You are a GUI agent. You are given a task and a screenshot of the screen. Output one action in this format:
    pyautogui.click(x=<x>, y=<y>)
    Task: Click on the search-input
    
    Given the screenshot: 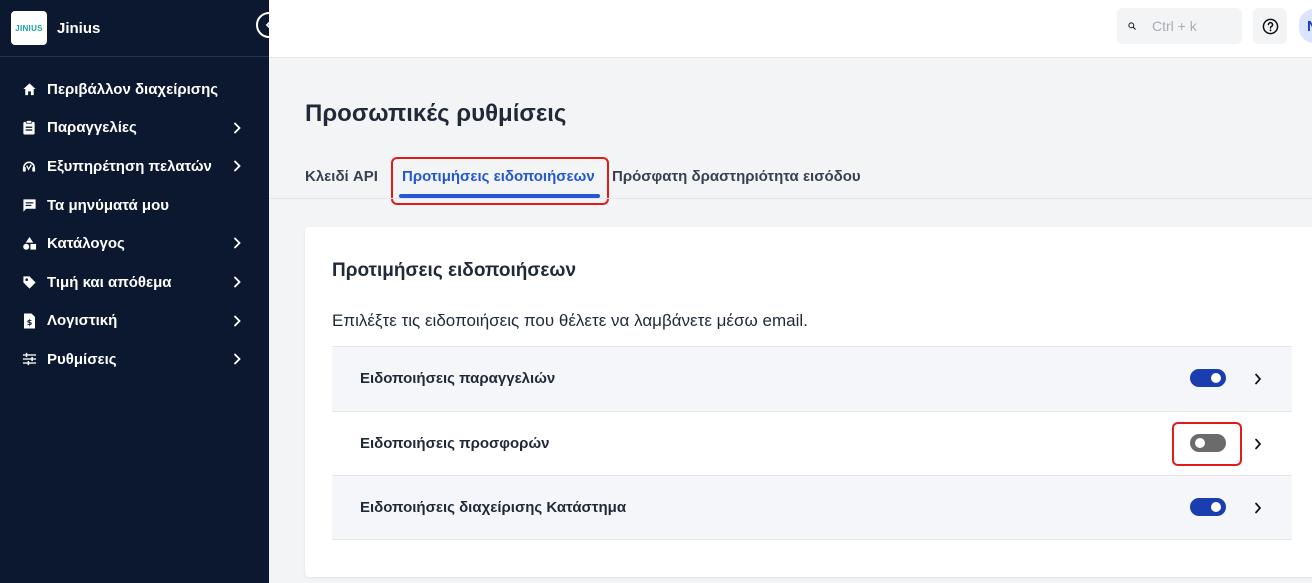 What is the action you would take?
    pyautogui.click(x=1197, y=26)
    